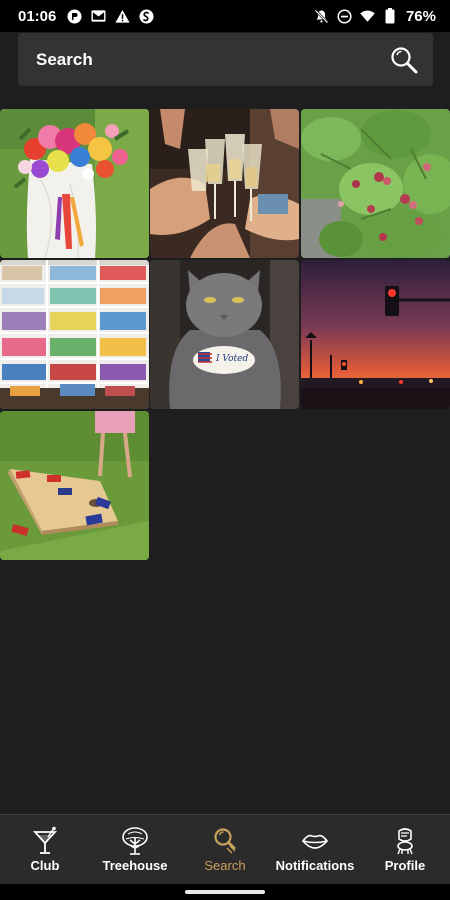 The width and height of the screenshot is (450, 900). I want to click on profile-icon, so click(405, 841).